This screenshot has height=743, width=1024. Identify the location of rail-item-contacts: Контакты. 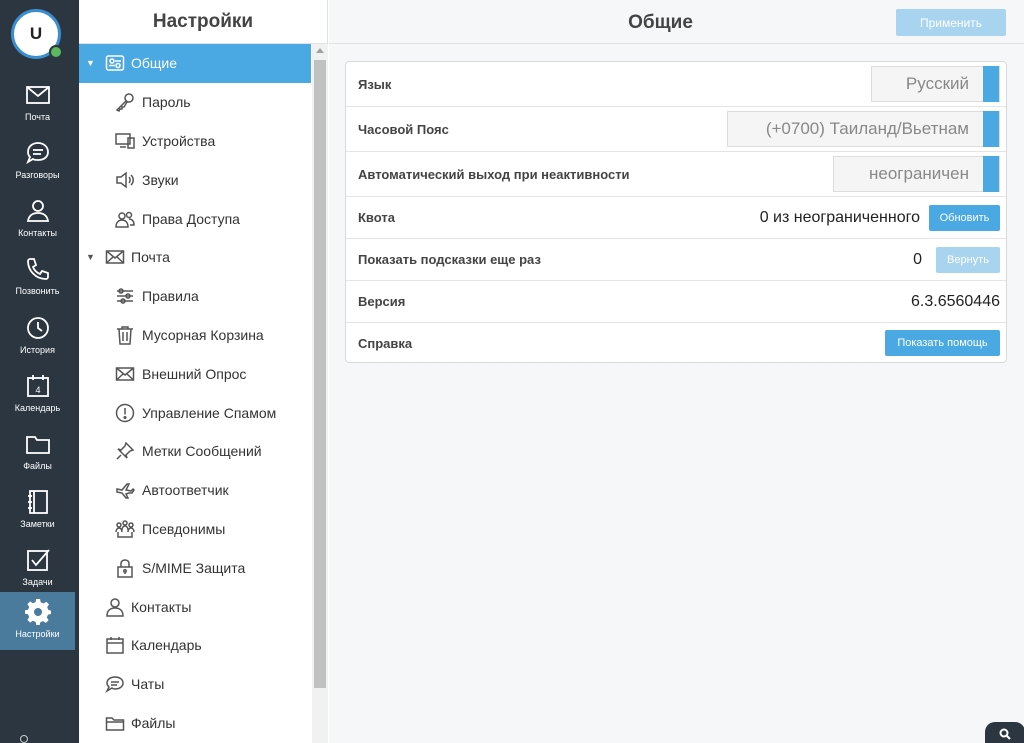
(37, 220).